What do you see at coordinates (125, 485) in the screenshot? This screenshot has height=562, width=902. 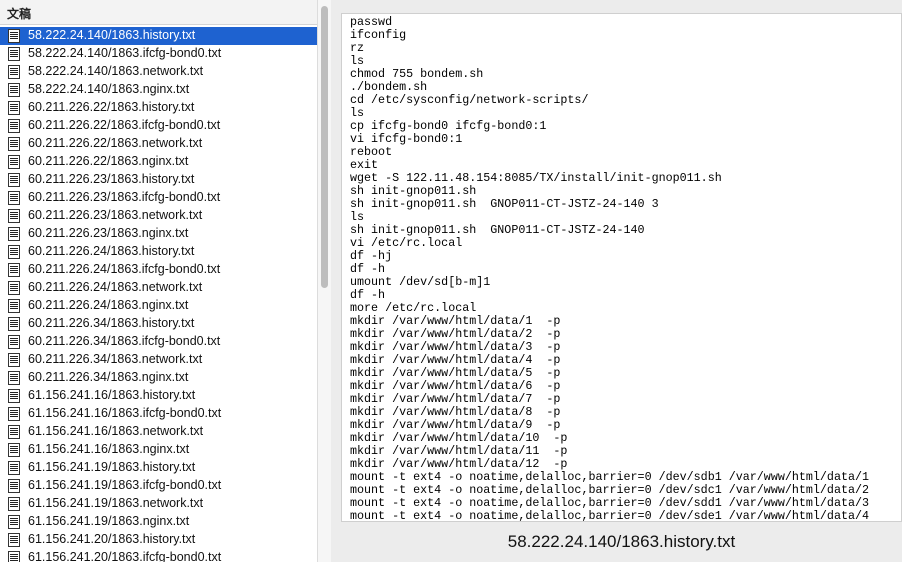 I see `file-list-item-label: 61.156.241.19/1863.ifcfg-bond0.txt` at bounding box center [125, 485].